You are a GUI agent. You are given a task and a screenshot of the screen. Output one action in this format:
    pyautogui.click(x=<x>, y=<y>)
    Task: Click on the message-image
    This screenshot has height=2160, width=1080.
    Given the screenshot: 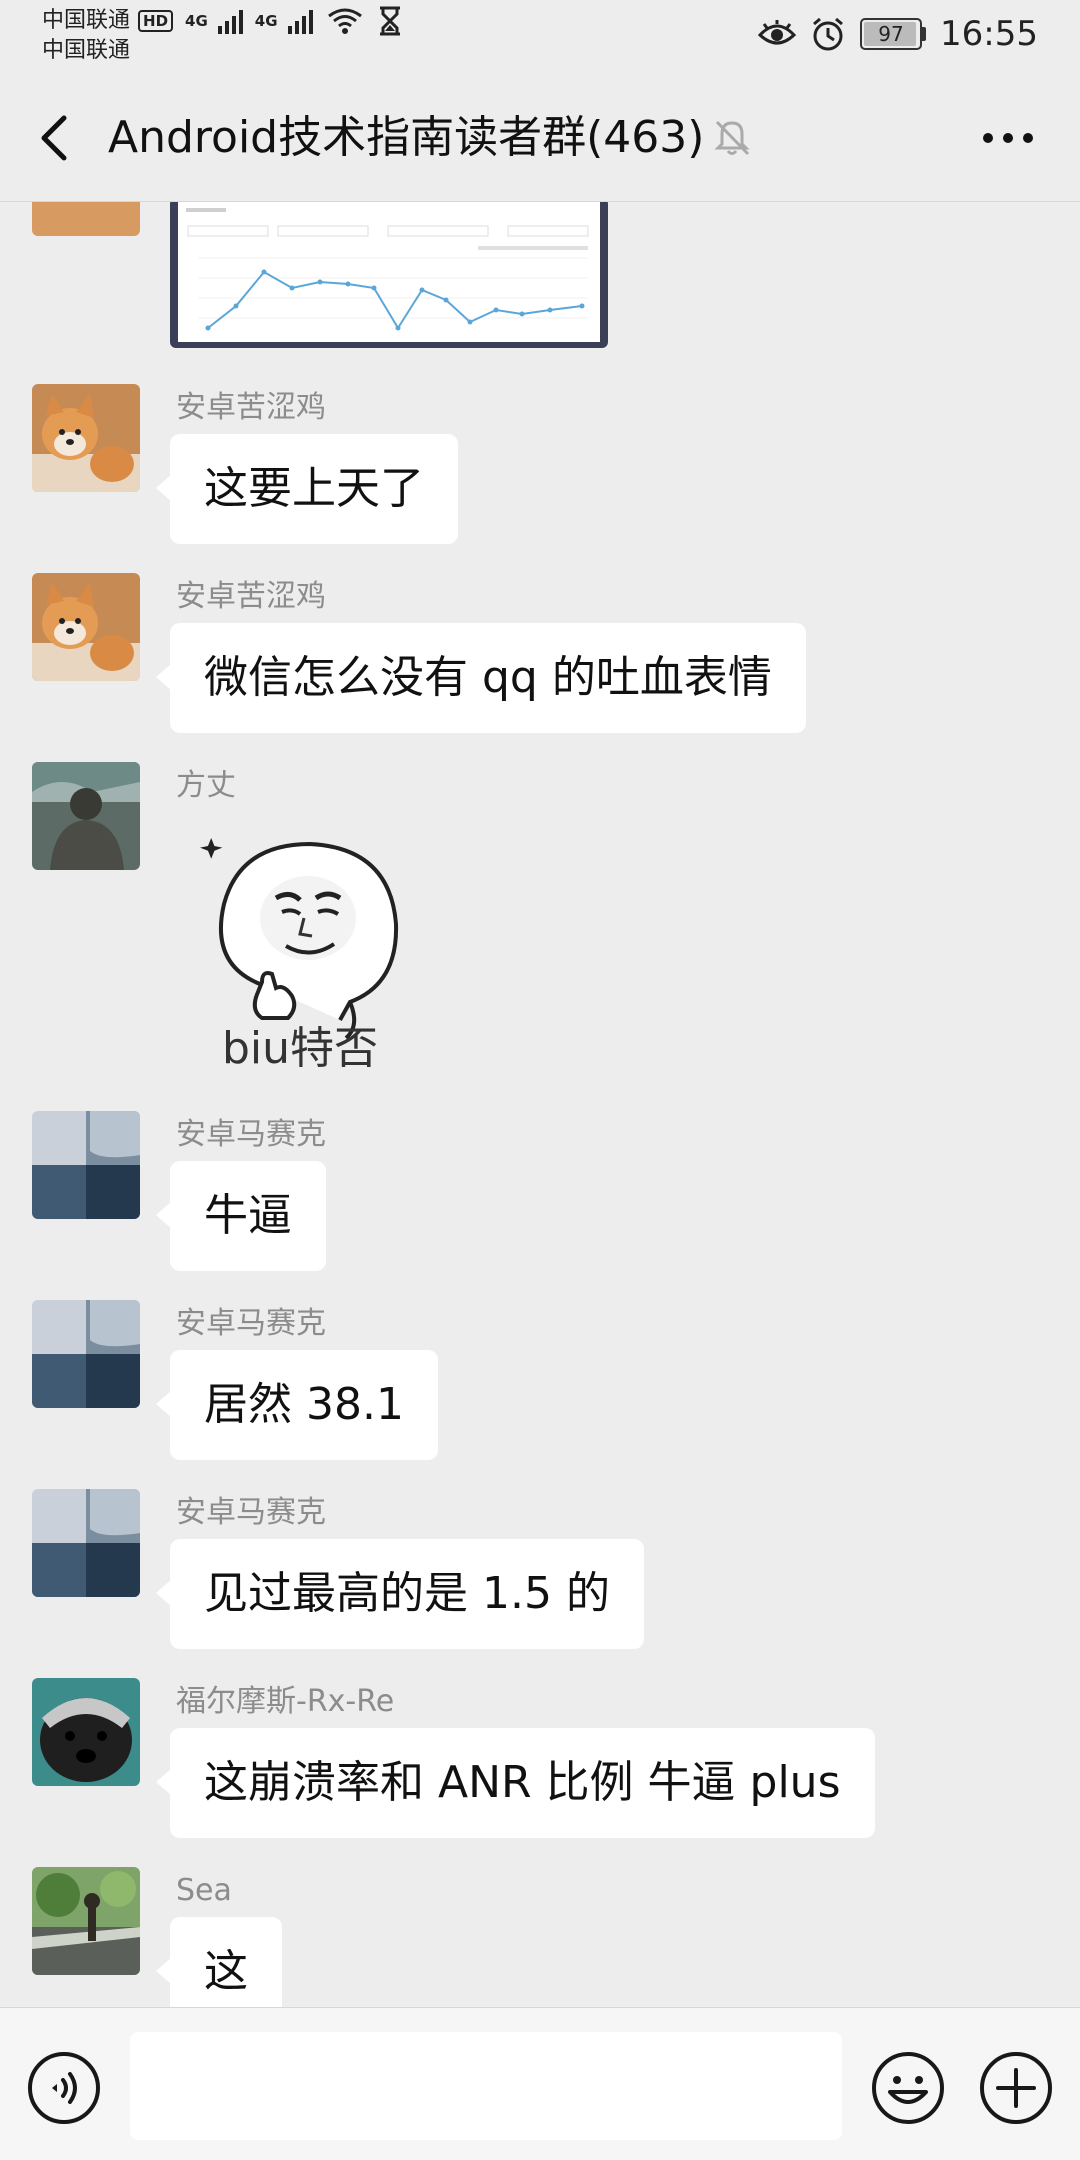 What is the action you would take?
    pyautogui.click(x=540, y=280)
    